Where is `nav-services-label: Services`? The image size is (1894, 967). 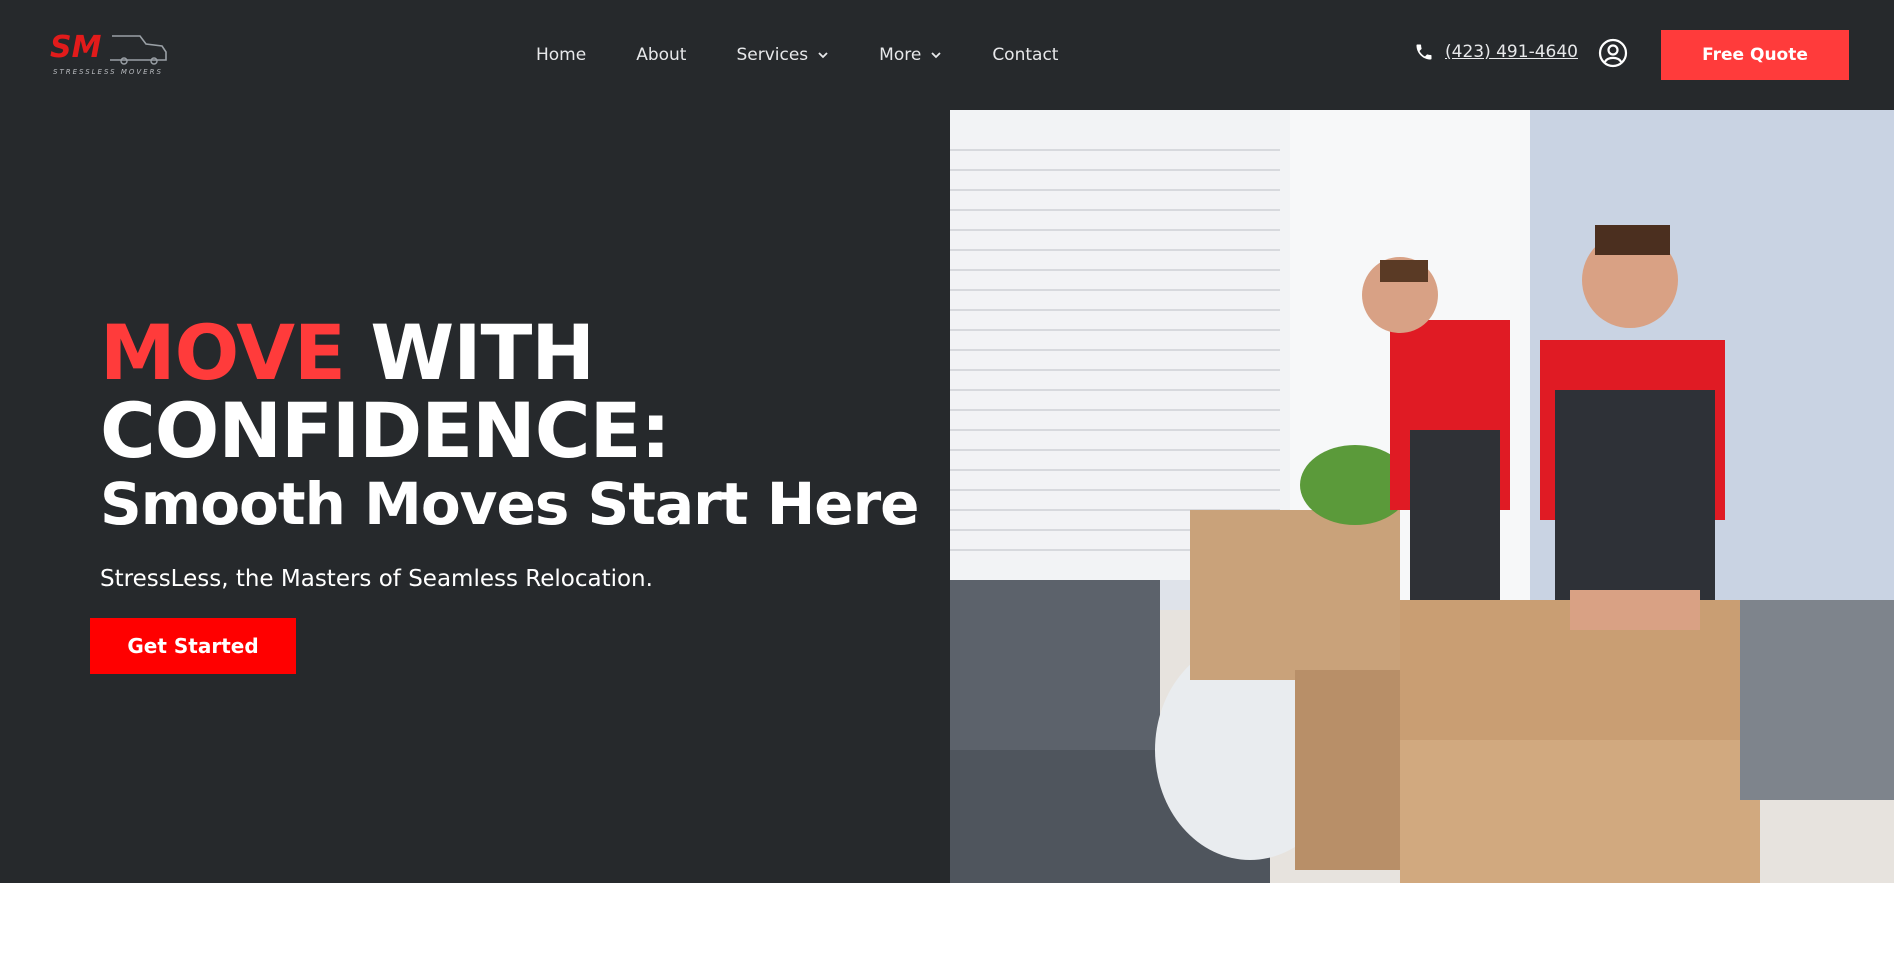 nav-services-label: Services is located at coordinates (772, 55).